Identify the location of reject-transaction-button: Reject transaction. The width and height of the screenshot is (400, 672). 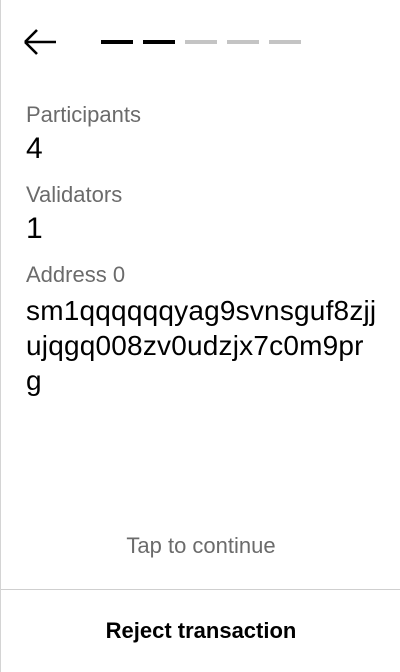
(200, 631).